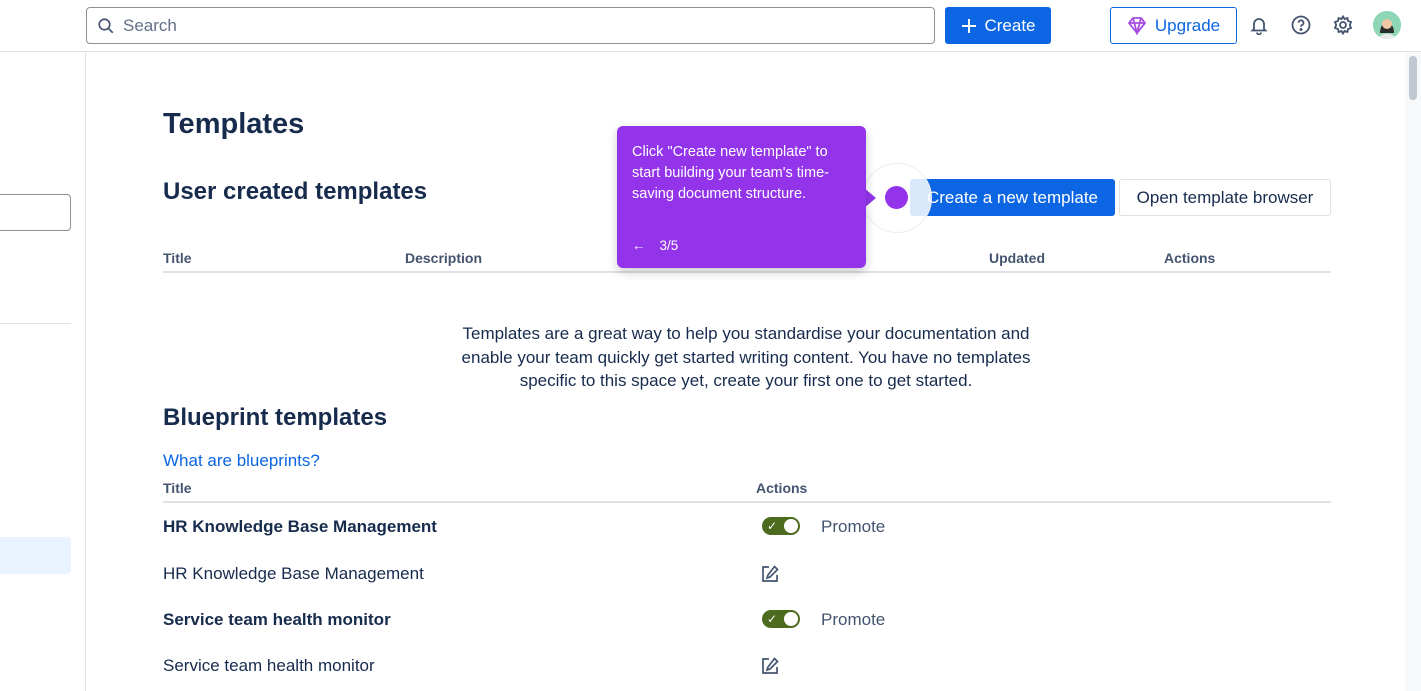 The width and height of the screenshot is (1421, 691). Describe the element at coordinates (1225, 197) in the screenshot. I see `open-template-browser-button: Open template browser` at that location.